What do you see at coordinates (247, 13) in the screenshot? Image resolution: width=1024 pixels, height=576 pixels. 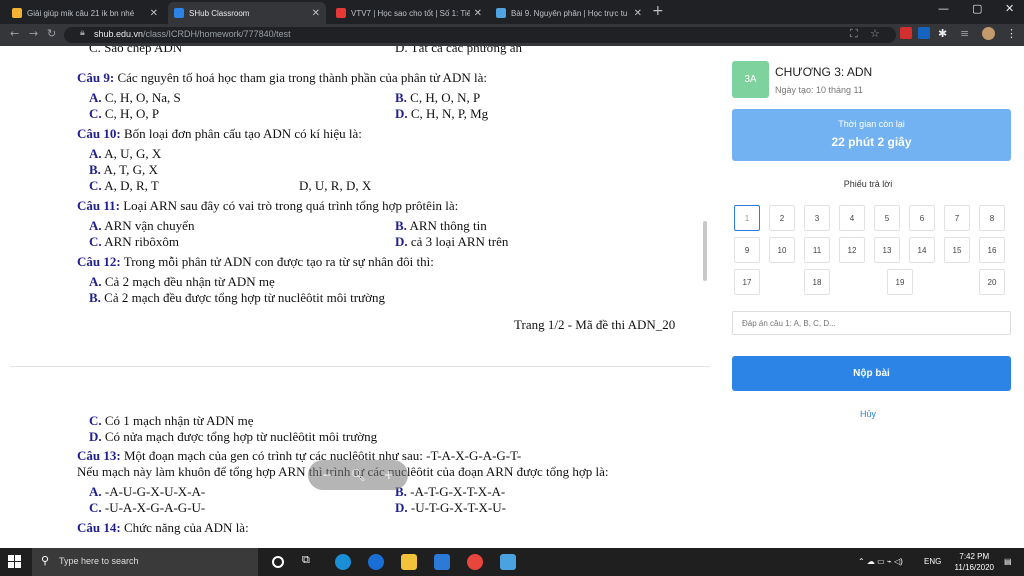 I see `tab-shub-classroom: SHub Classroom ✕` at bounding box center [247, 13].